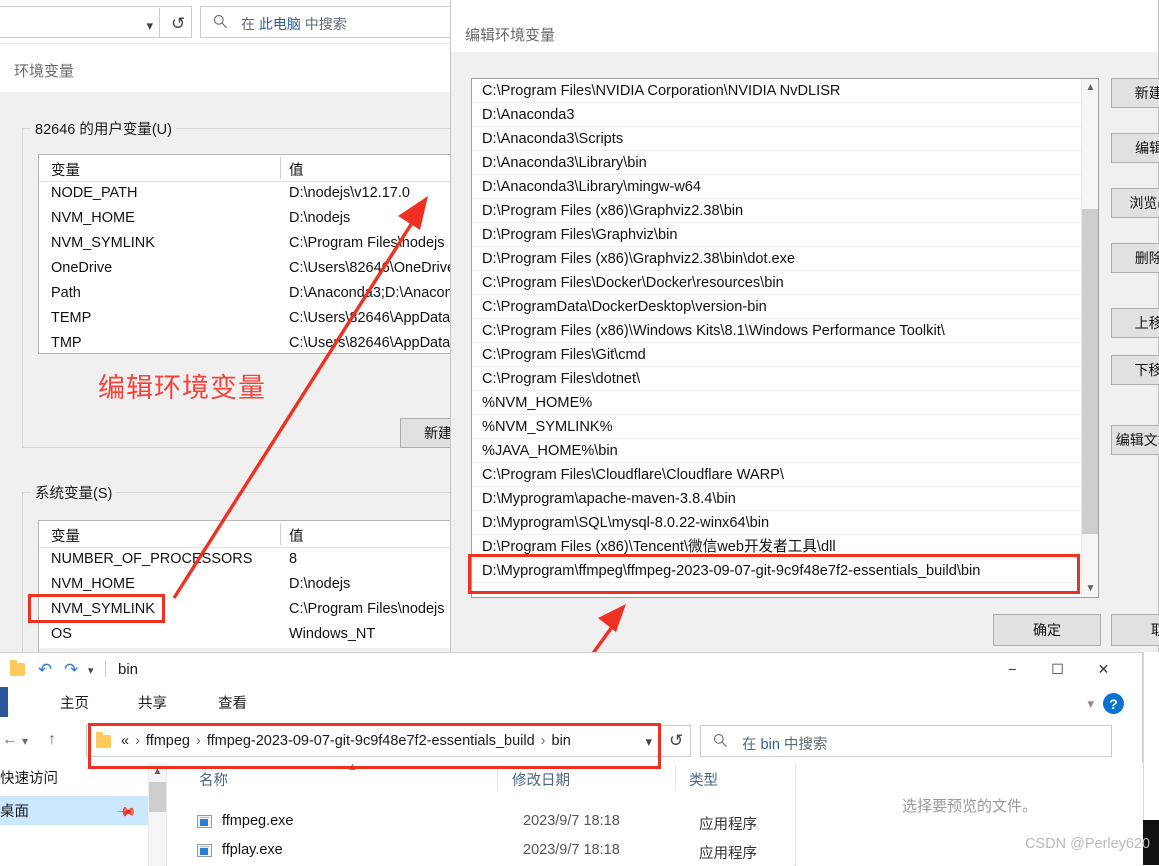 This screenshot has height=866, width=1159. I want to click on redo-icon: ↷, so click(71, 670).